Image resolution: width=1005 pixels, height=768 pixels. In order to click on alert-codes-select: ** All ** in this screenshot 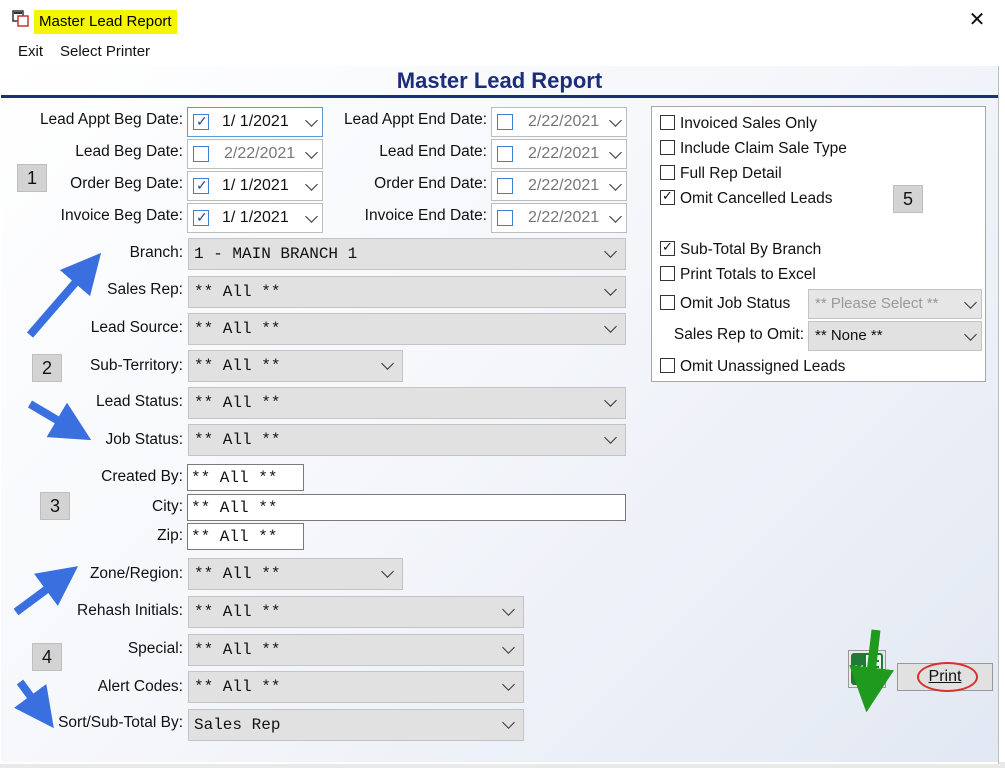, I will do `click(356, 687)`.